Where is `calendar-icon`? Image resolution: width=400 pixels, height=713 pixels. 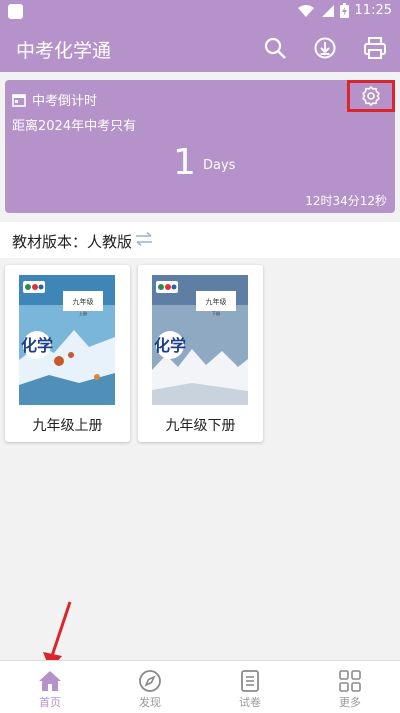
calendar-icon is located at coordinates (19, 100).